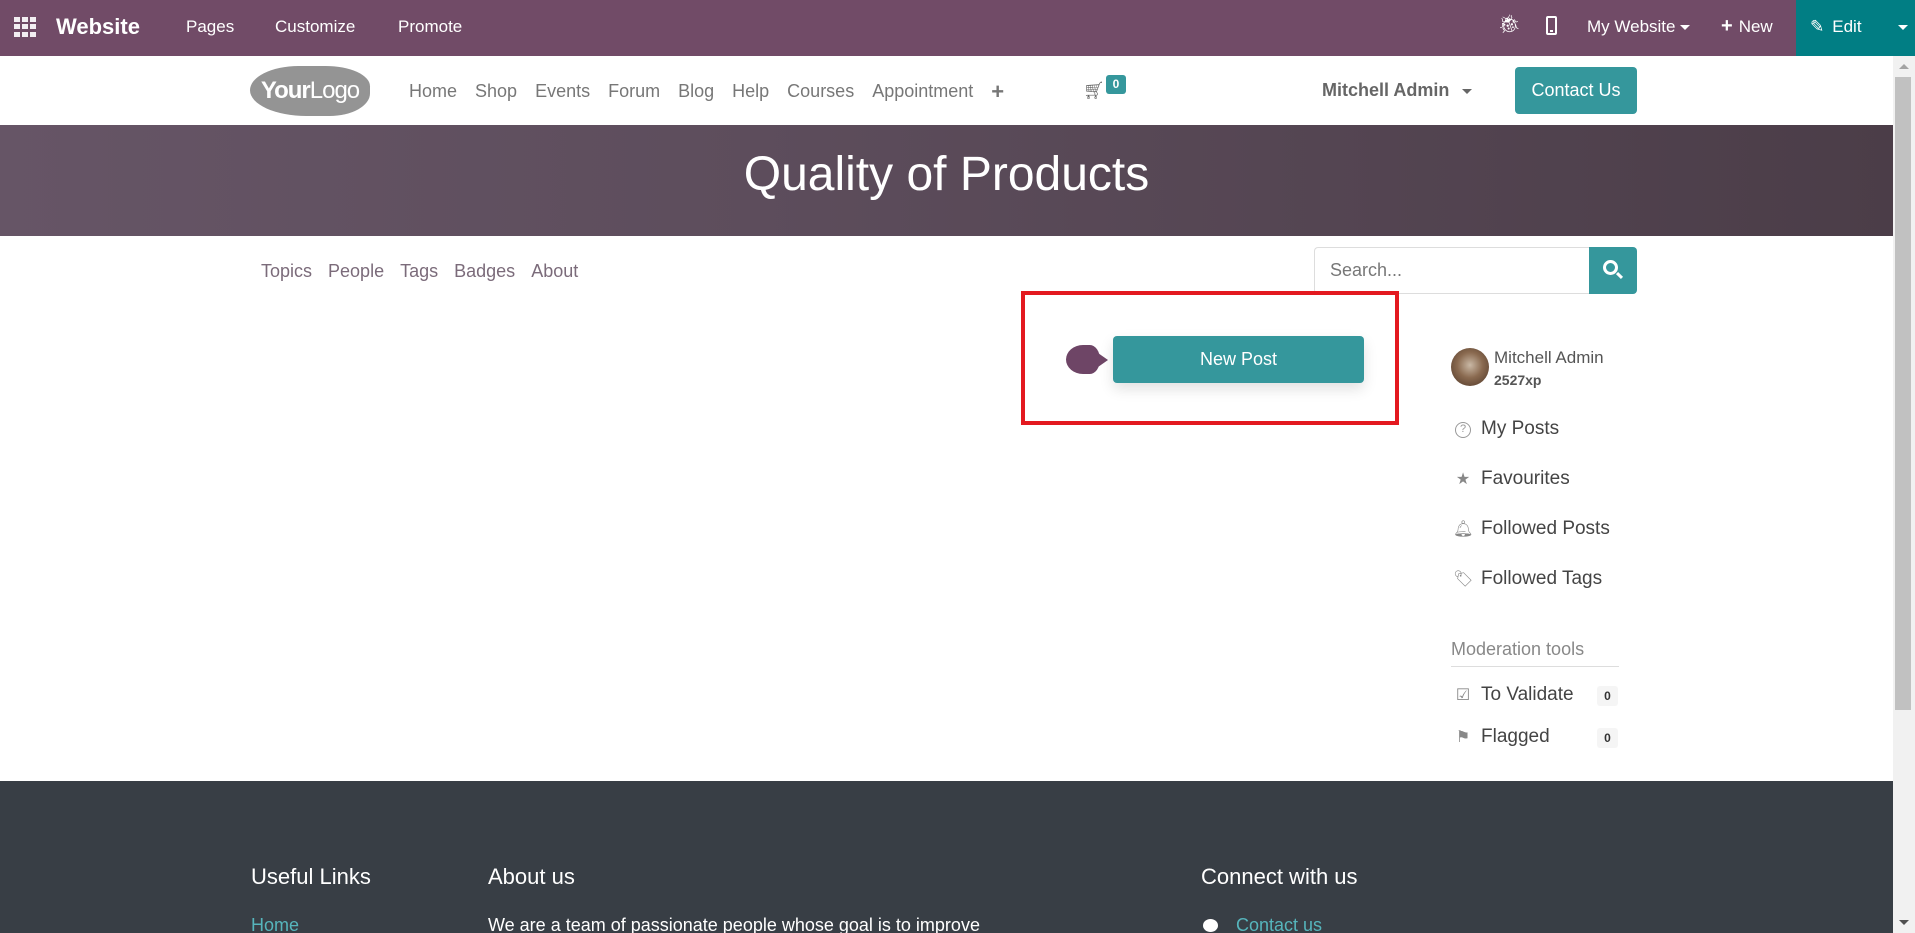  I want to click on nav-events: Events, so click(562, 91).